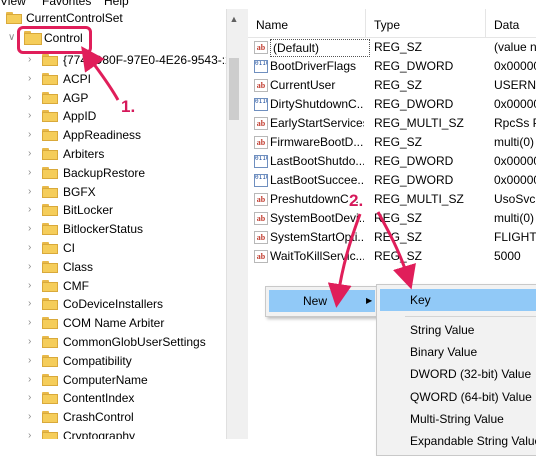  I want to click on menu-help: Help, so click(116, 4).